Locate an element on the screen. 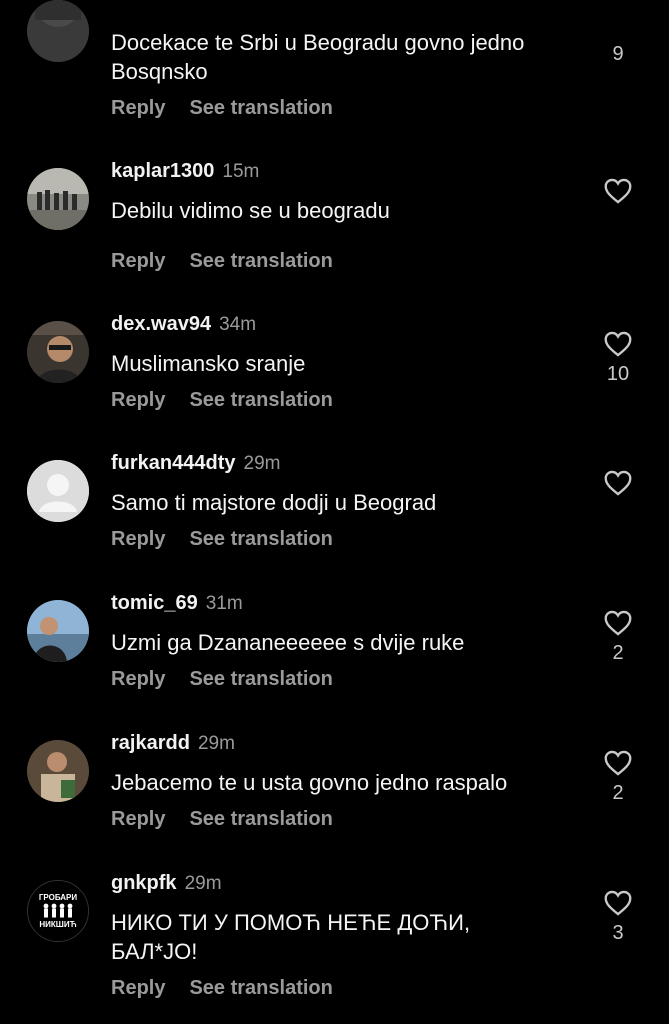  comment-text: Muslimansko sranje is located at coordinates (208, 363).